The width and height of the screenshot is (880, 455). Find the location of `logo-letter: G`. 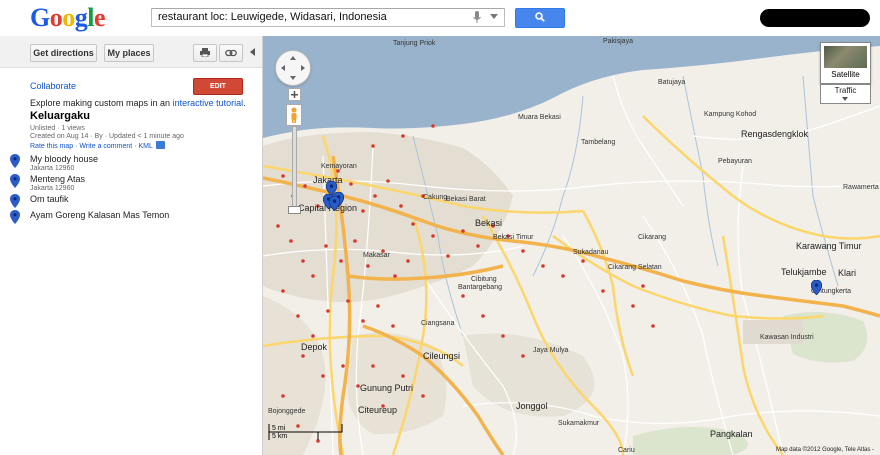

logo-letter: G is located at coordinates (40, 17).